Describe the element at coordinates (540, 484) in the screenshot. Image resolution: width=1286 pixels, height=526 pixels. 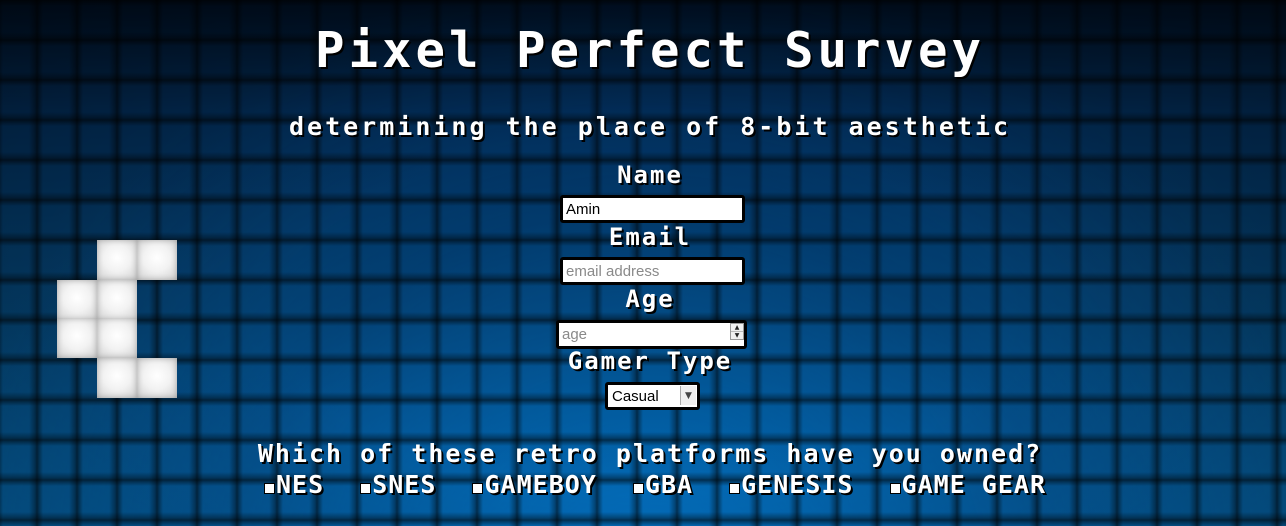
I see `platform-label: GAMEBOY` at that location.